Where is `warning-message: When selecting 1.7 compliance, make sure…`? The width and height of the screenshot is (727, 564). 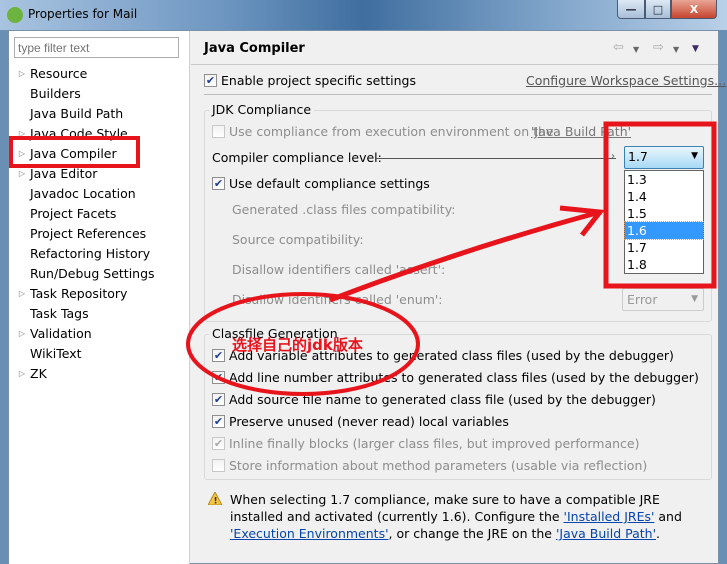 warning-message: When selecting 1.7 compliance, make sure… is located at coordinates (471, 516).